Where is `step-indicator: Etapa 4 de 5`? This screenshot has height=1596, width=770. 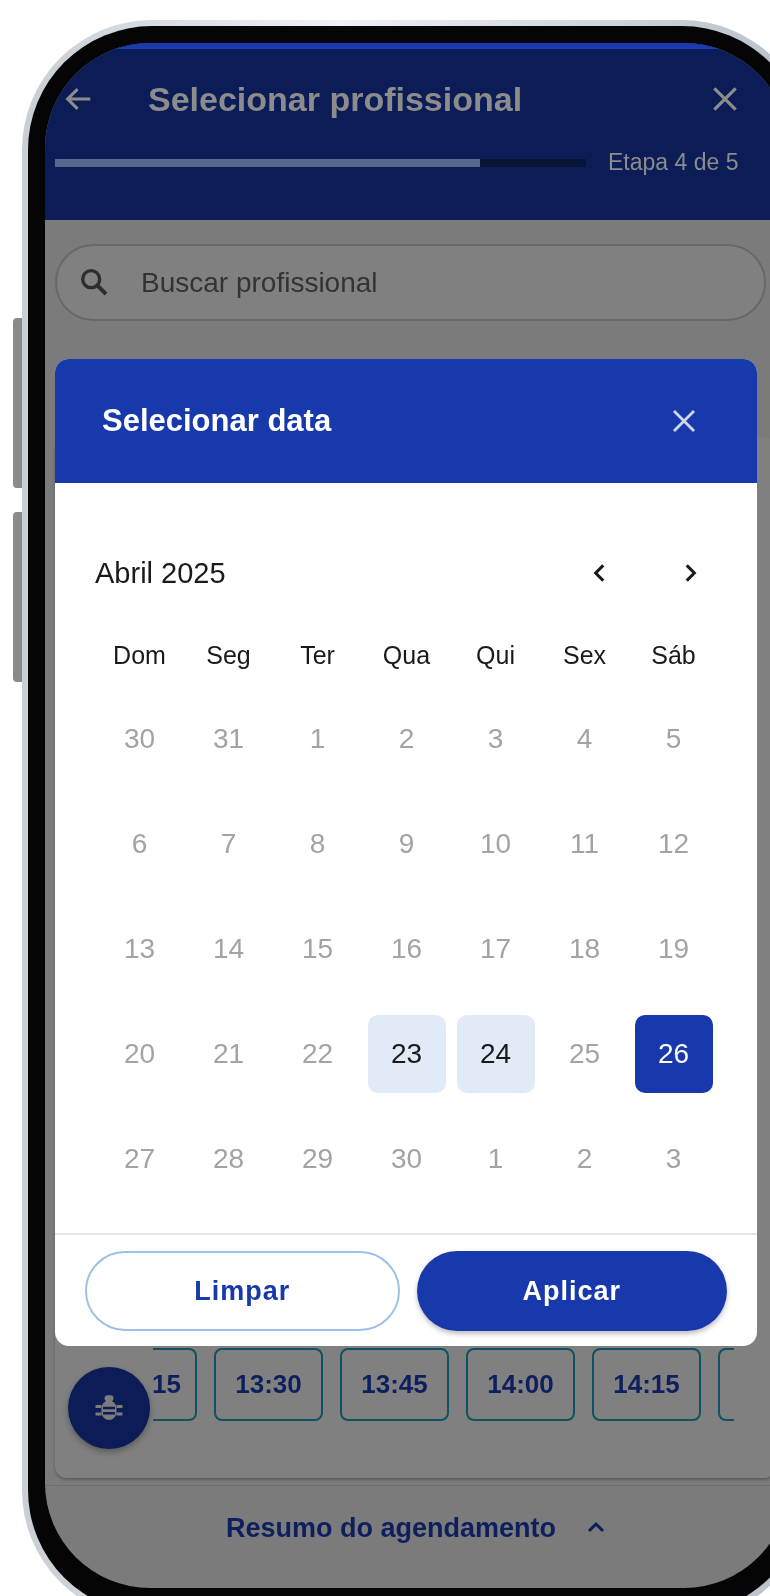
step-indicator: Etapa 4 de 5 is located at coordinates (673, 162).